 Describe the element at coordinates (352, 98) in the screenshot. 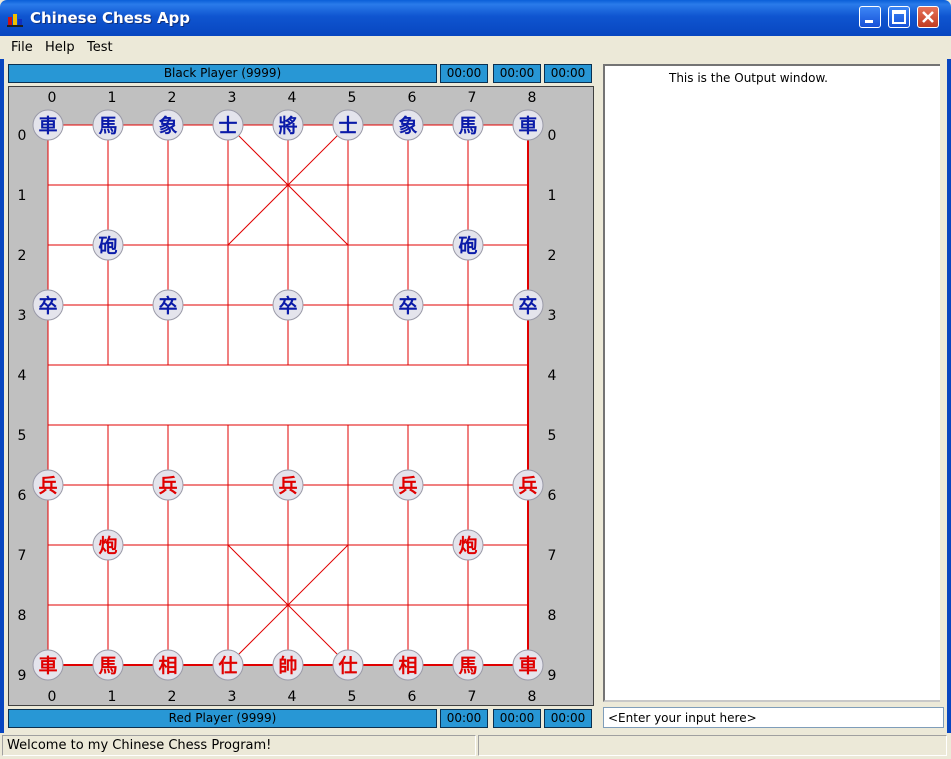

I see `column-label-top: 5` at that location.